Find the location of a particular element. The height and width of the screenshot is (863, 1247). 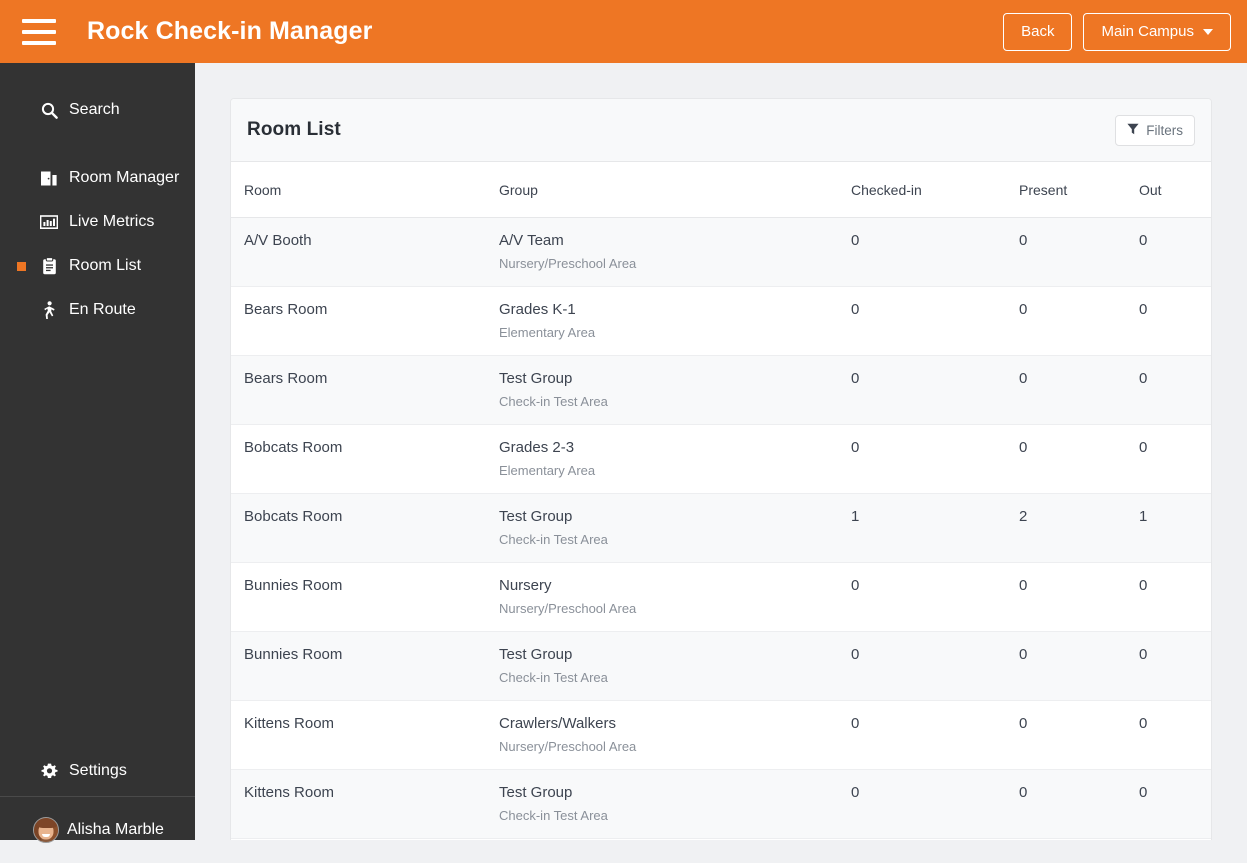

sidebar-item-label: Settings is located at coordinates (98, 770).